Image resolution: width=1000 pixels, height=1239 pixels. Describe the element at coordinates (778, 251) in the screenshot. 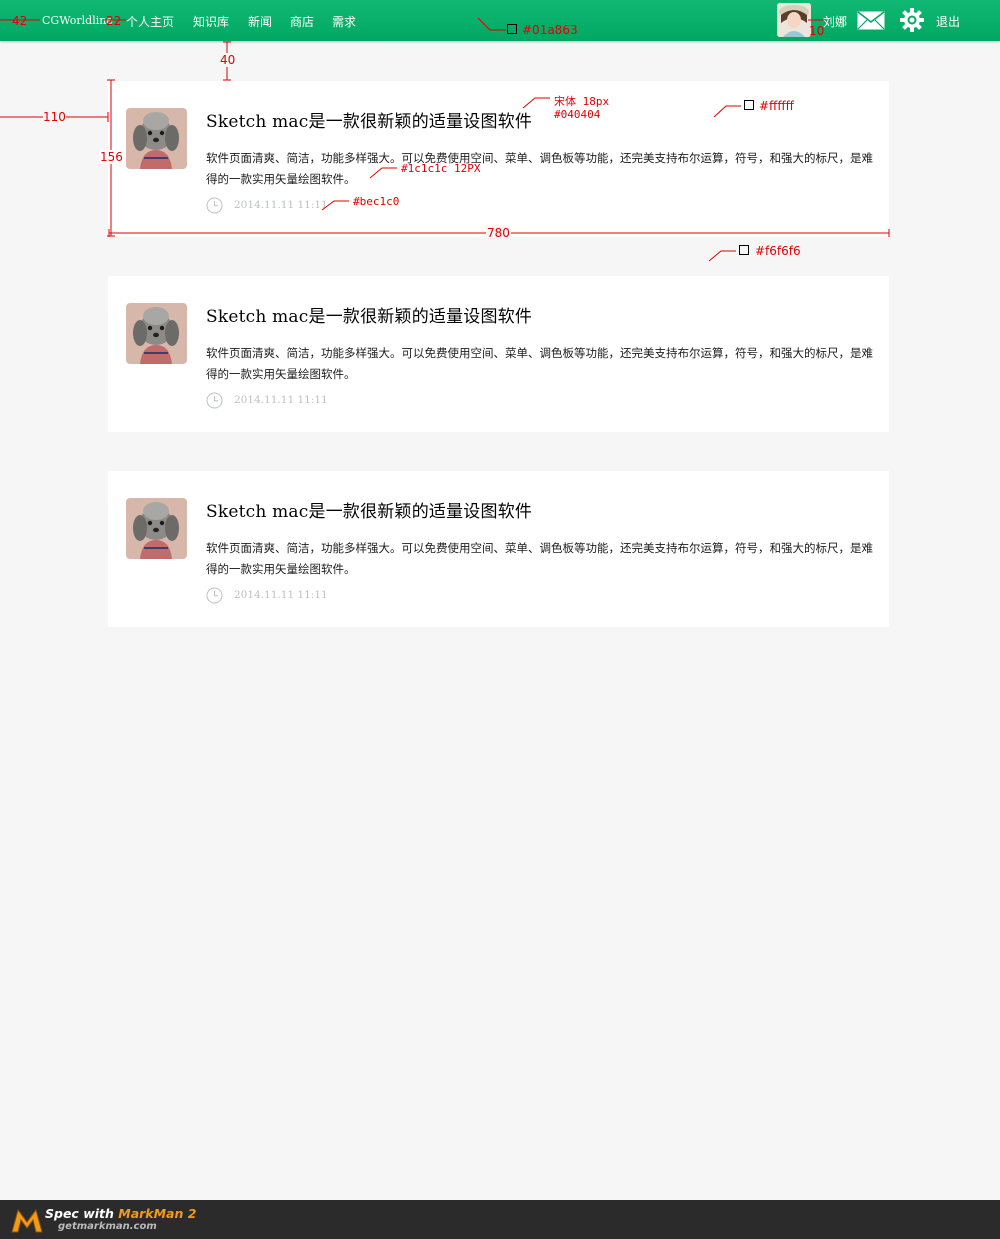

I see `spec-page-bg: #f6f6f6` at that location.